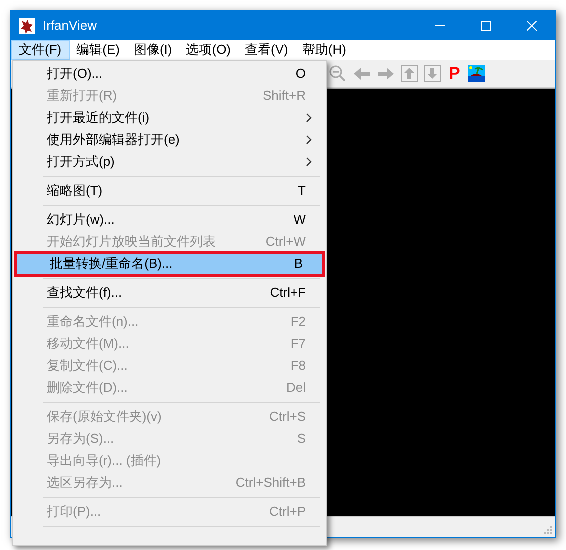  I want to click on menu-item-label: 打开方式(p), so click(81, 162).